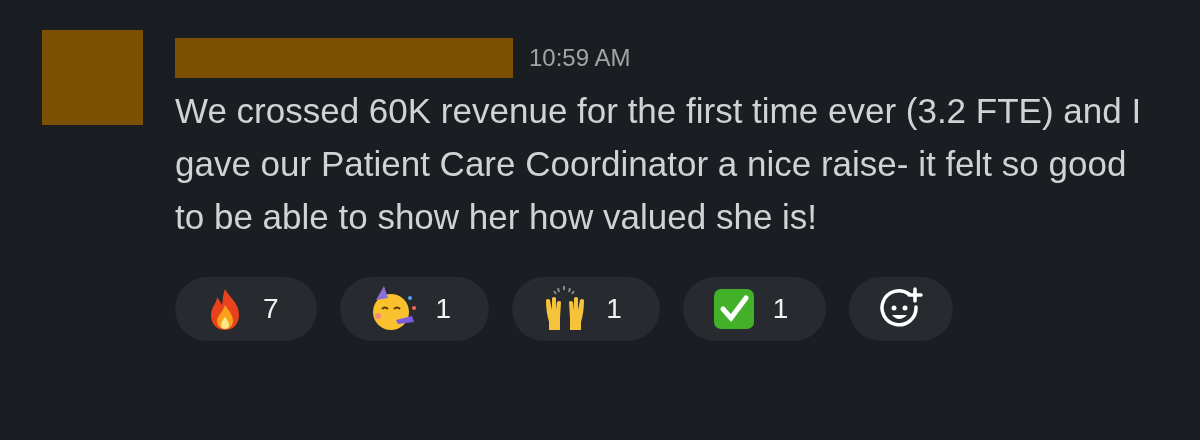 The height and width of the screenshot is (440, 1200). I want to click on reaction-button: 7, so click(246, 309).